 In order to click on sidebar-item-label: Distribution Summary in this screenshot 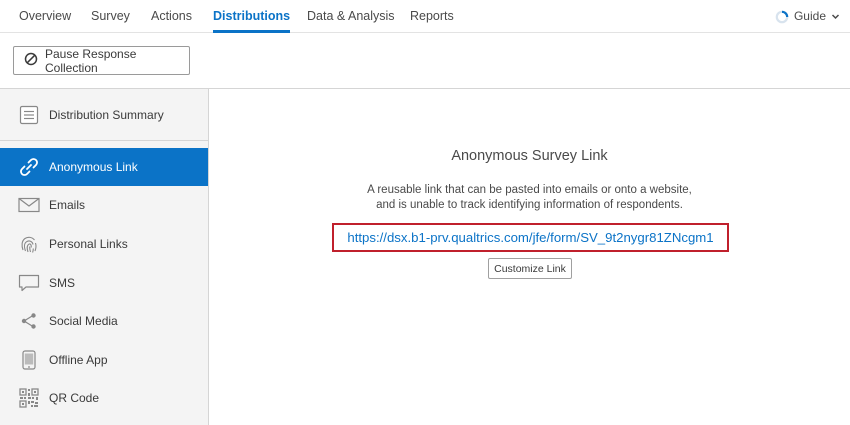, I will do `click(106, 114)`.